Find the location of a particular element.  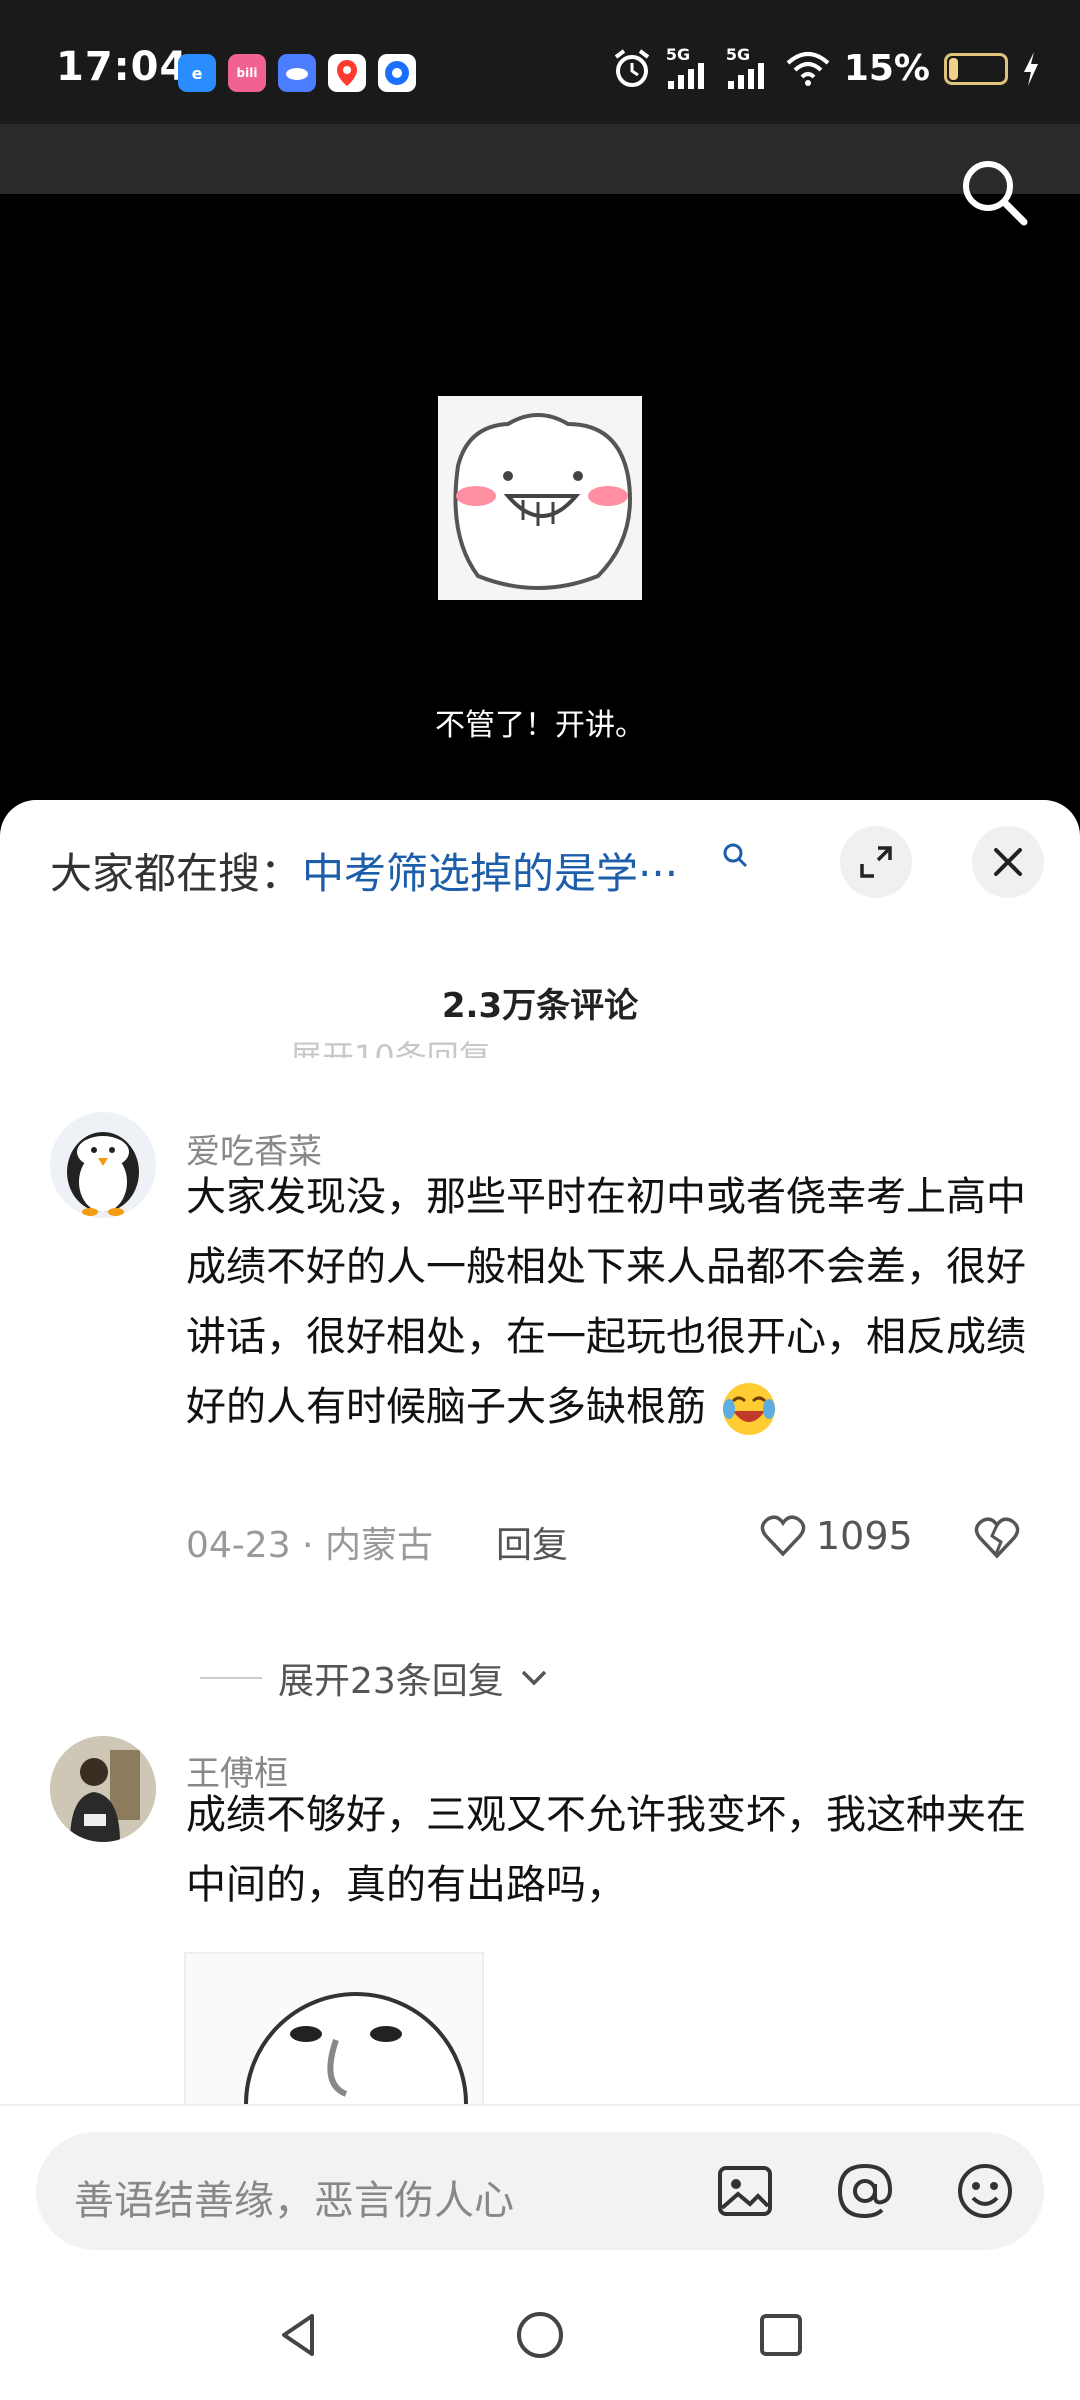

video-sticker-image is located at coordinates (540, 498).